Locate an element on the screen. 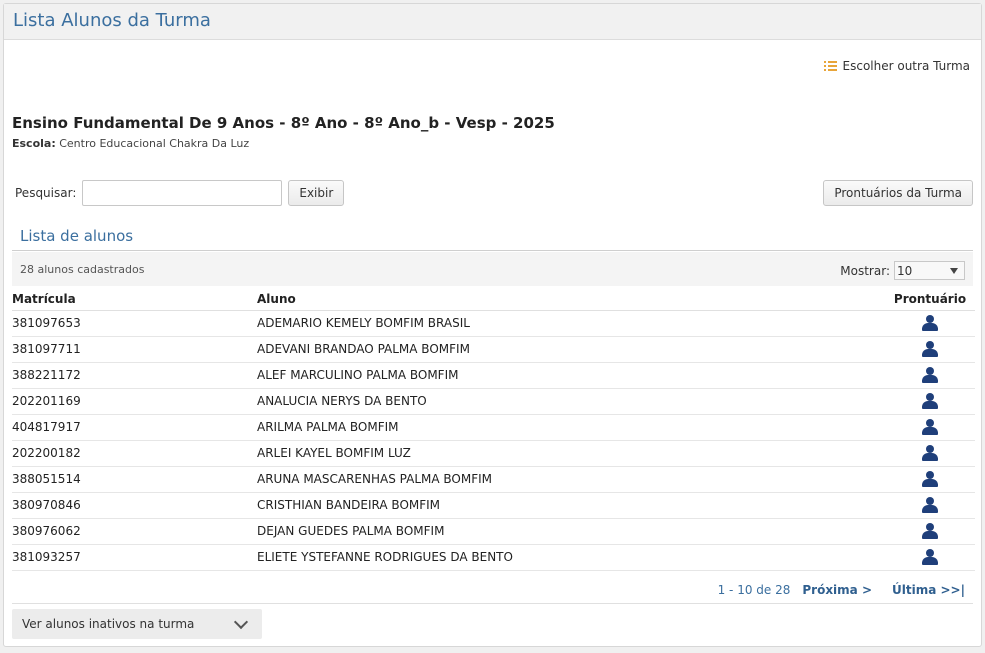  table-row: 381097711 ADEVANI BRANDAO PALMA BOMFIM is located at coordinates (493, 349).